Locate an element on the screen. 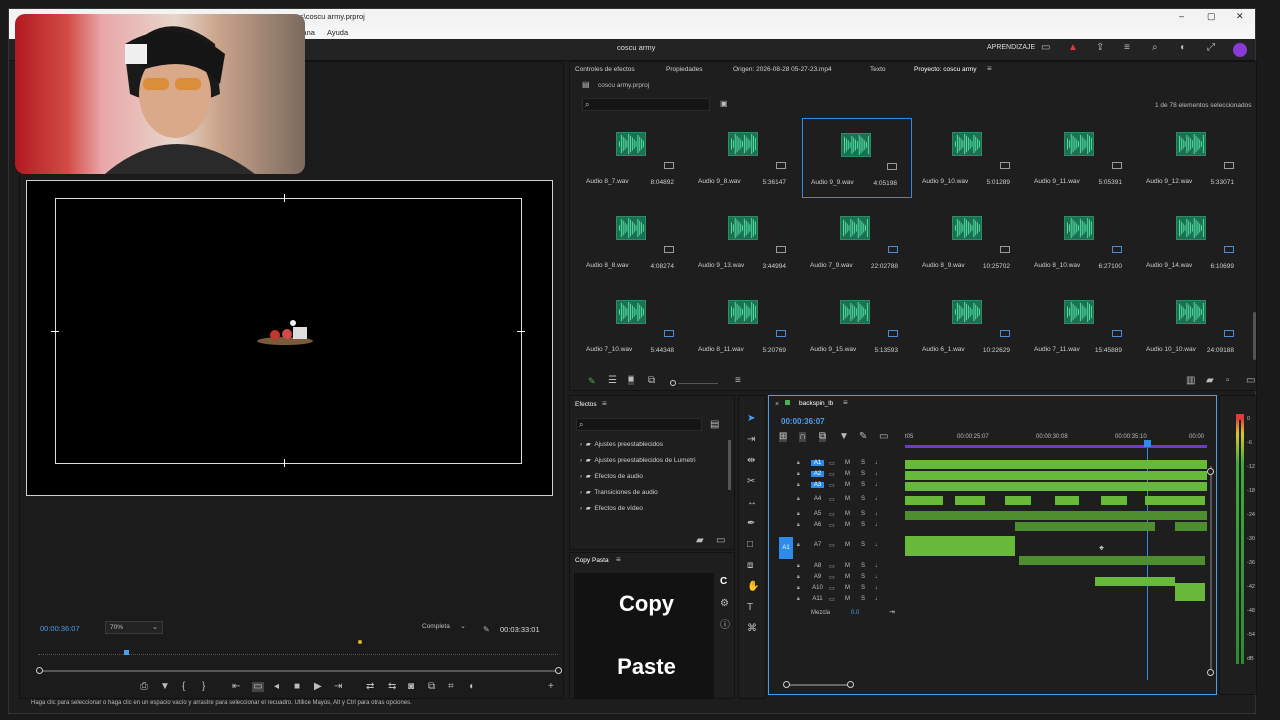 Image resolution: width=1280 pixels, height=720 pixels. track-label: A4 is located at coordinates (817, 499).